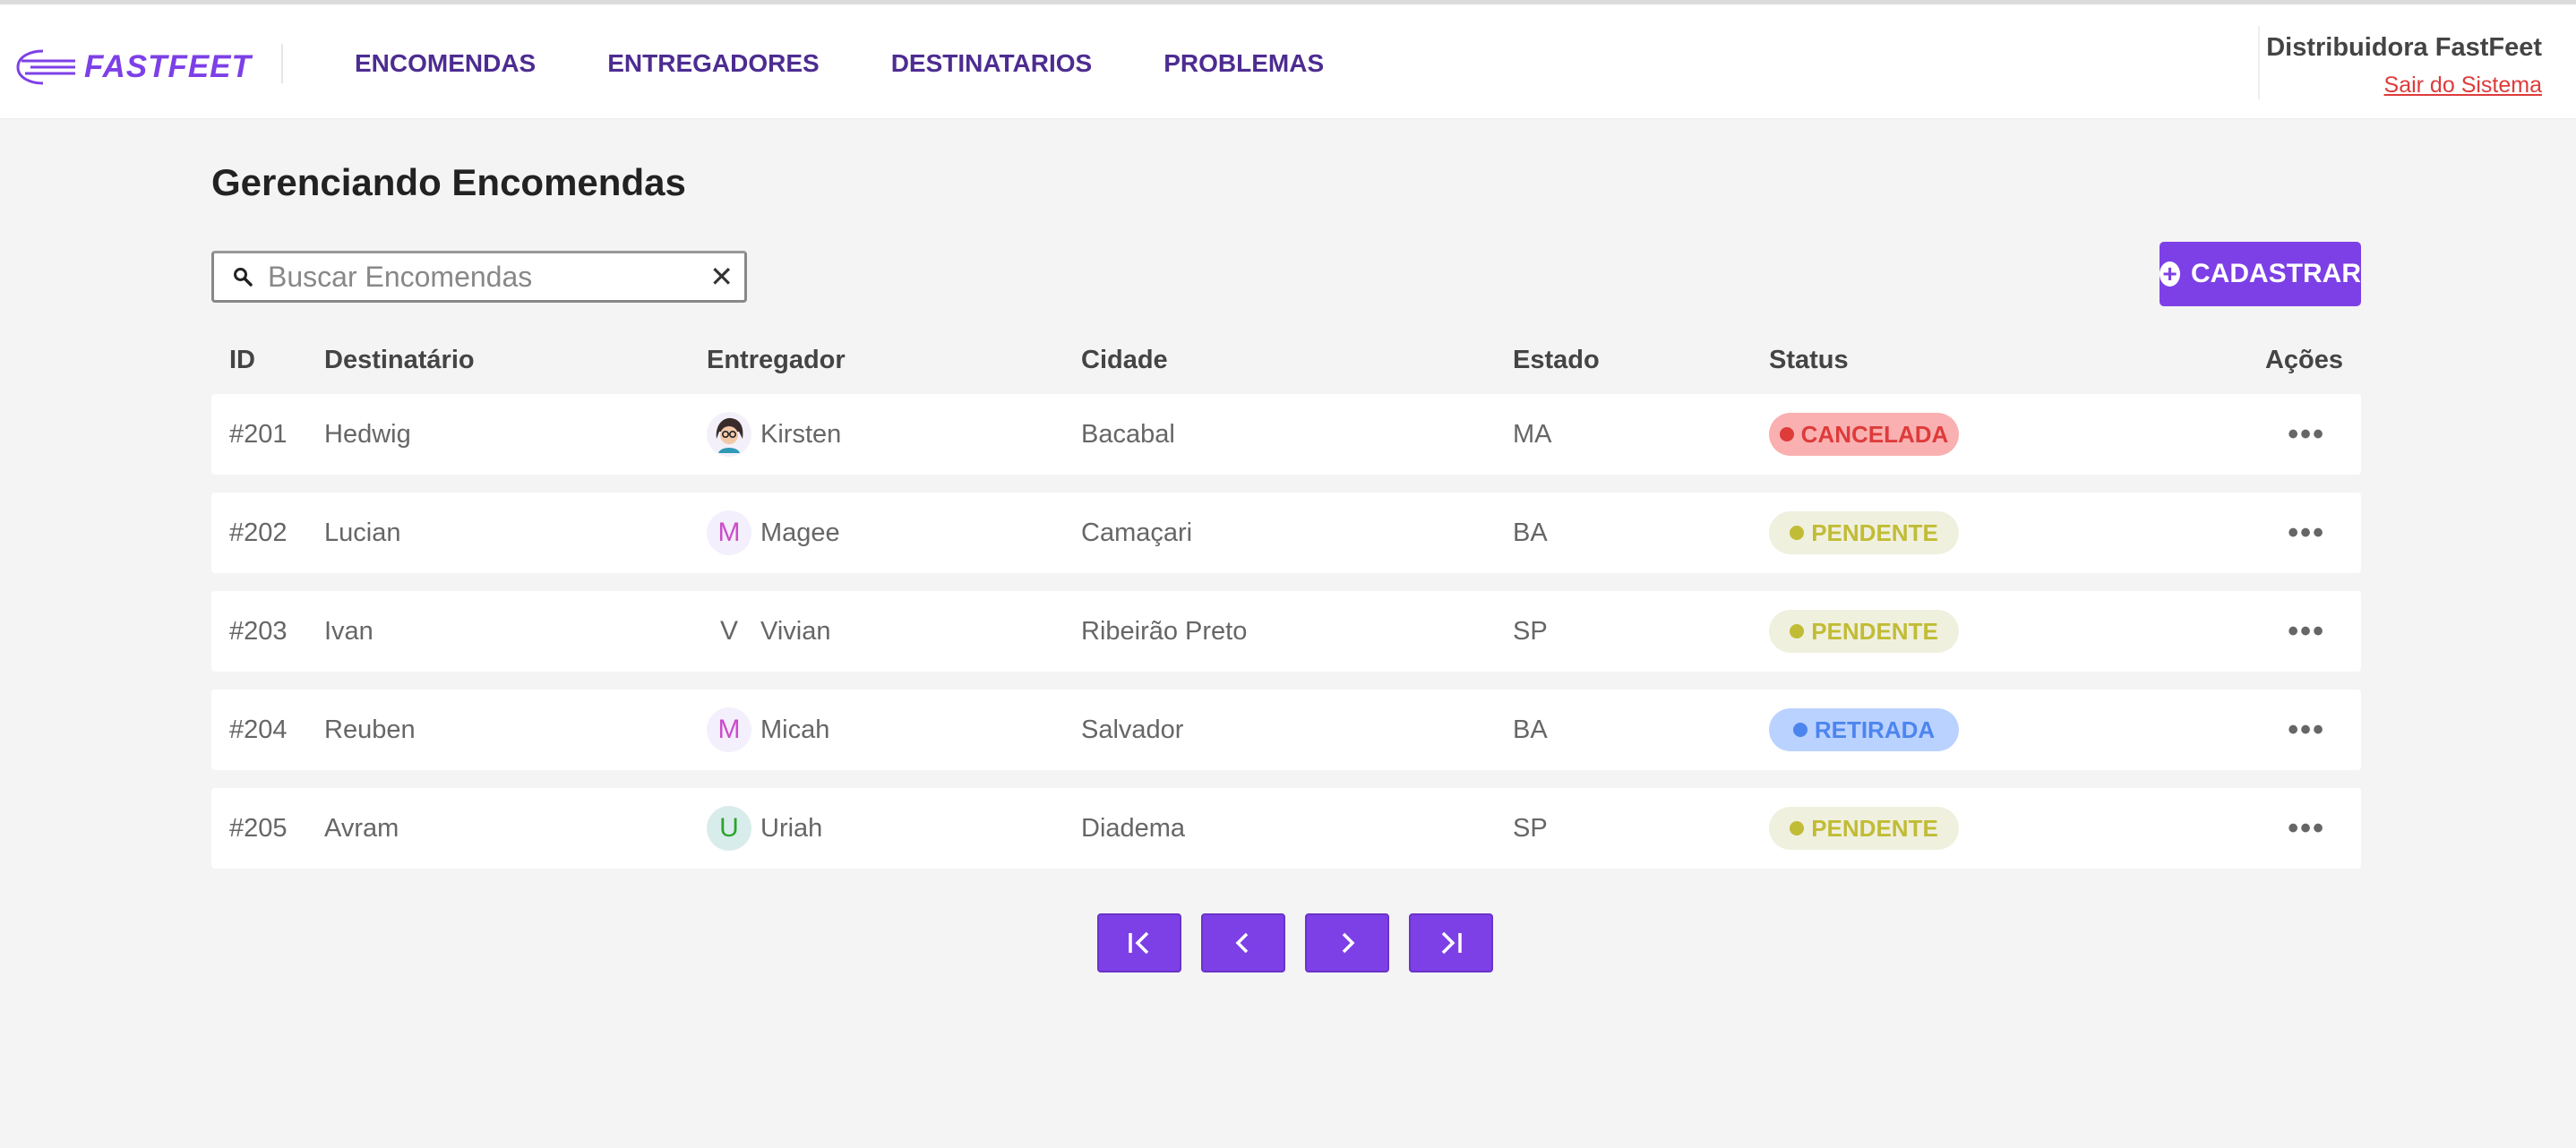 This screenshot has width=2576, height=1148. Describe the element at coordinates (729, 434) in the screenshot. I see `avatar` at that location.